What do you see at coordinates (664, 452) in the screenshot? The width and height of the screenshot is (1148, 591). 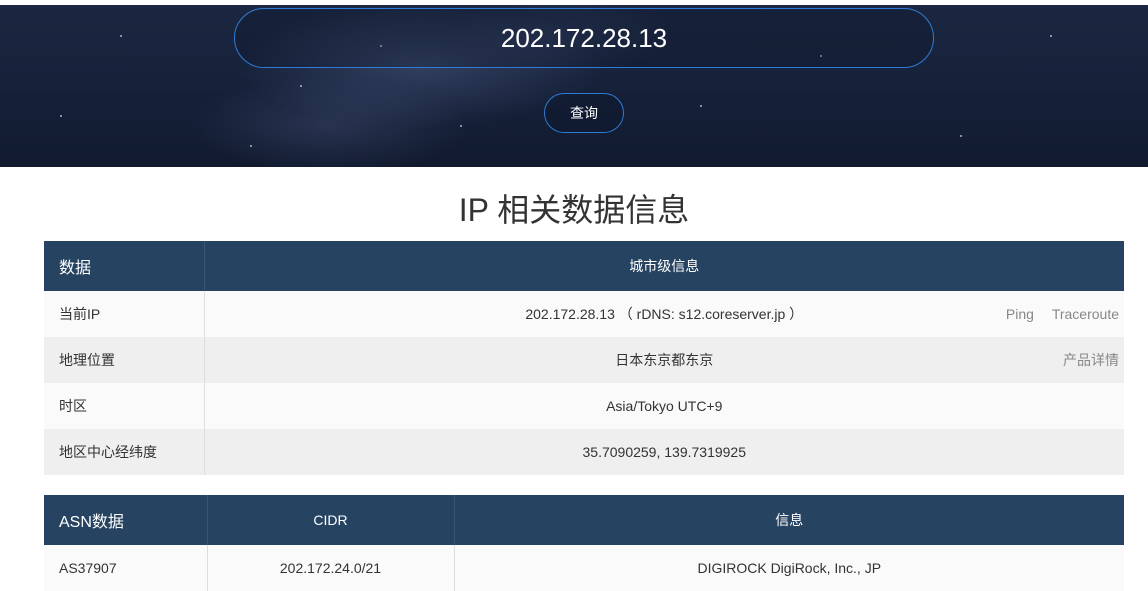 I see `coordinates-value: 35.7090259, 139.7319925` at bounding box center [664, 452].